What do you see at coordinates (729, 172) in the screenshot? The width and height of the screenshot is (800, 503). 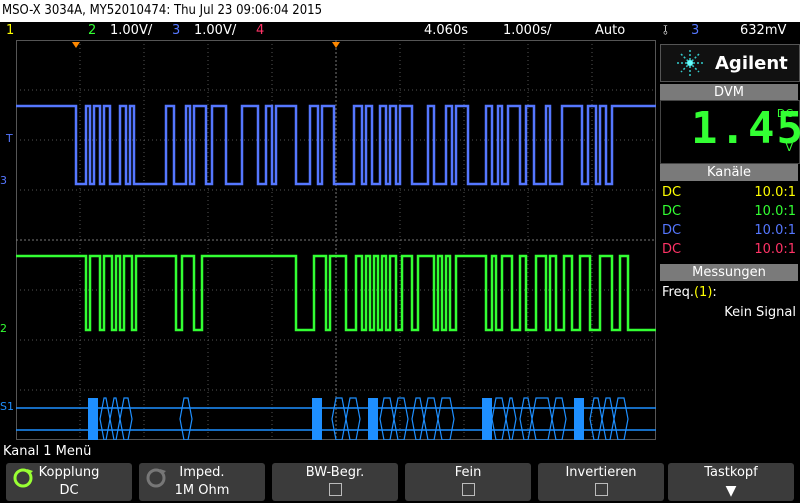 I see `channels-header: Kanäle` at bounding box center [729, 172].